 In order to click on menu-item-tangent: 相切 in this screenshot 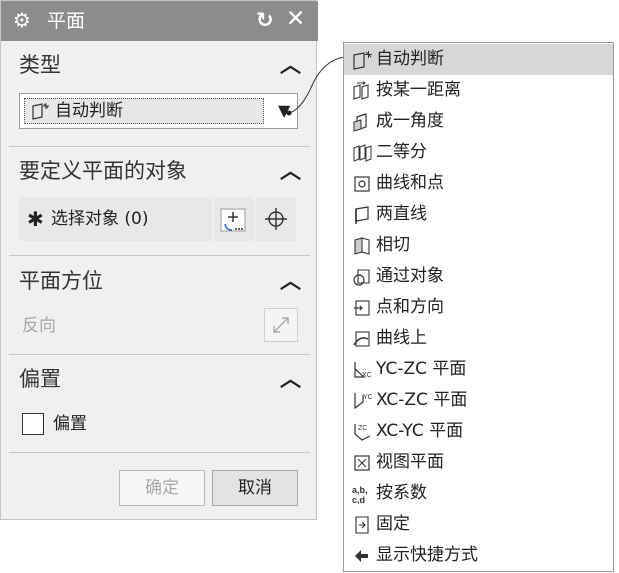, I will do `click(478, 245)`.